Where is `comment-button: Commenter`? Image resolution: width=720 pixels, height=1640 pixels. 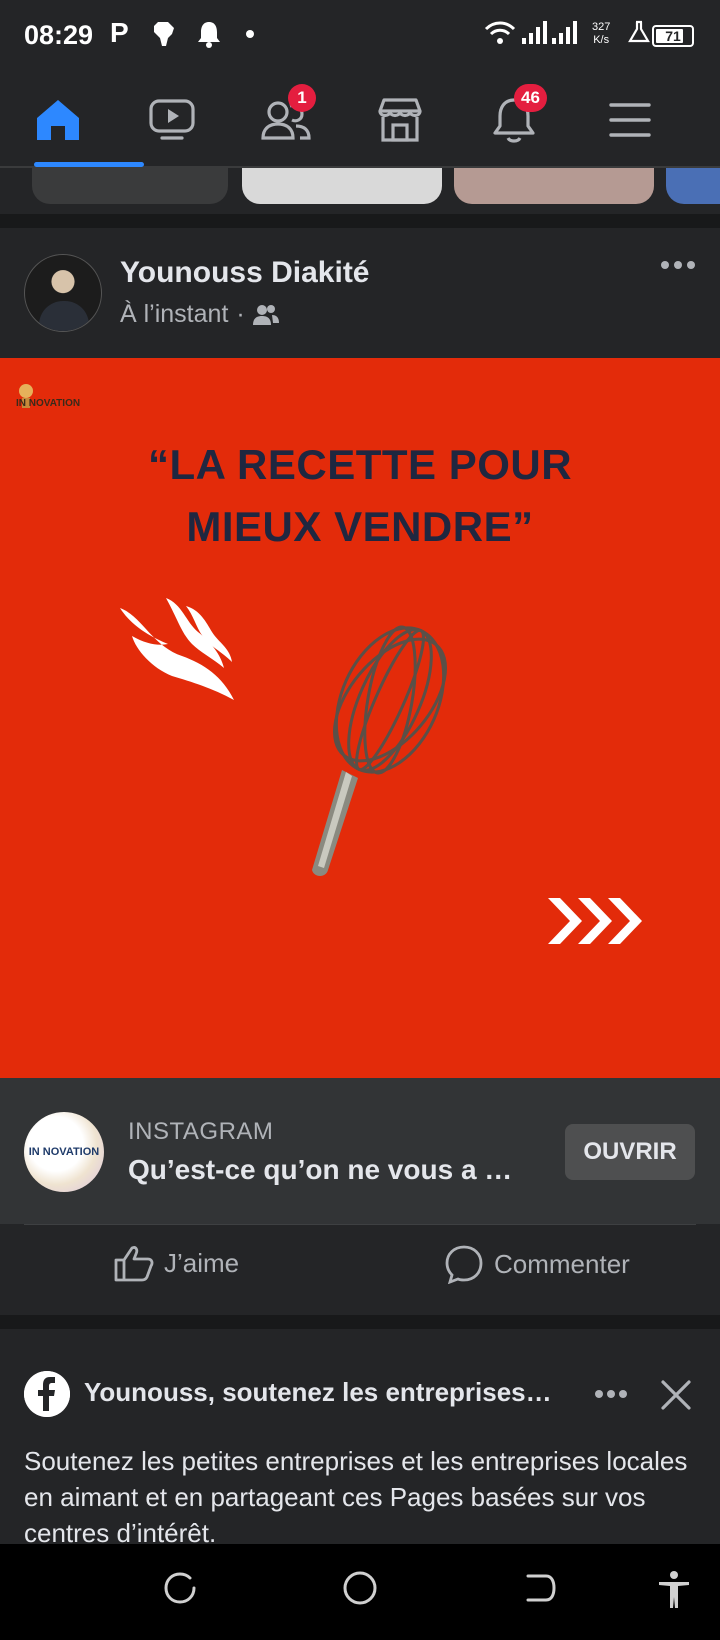
comment-button: Commenter is located at coordinates (537, 1264).